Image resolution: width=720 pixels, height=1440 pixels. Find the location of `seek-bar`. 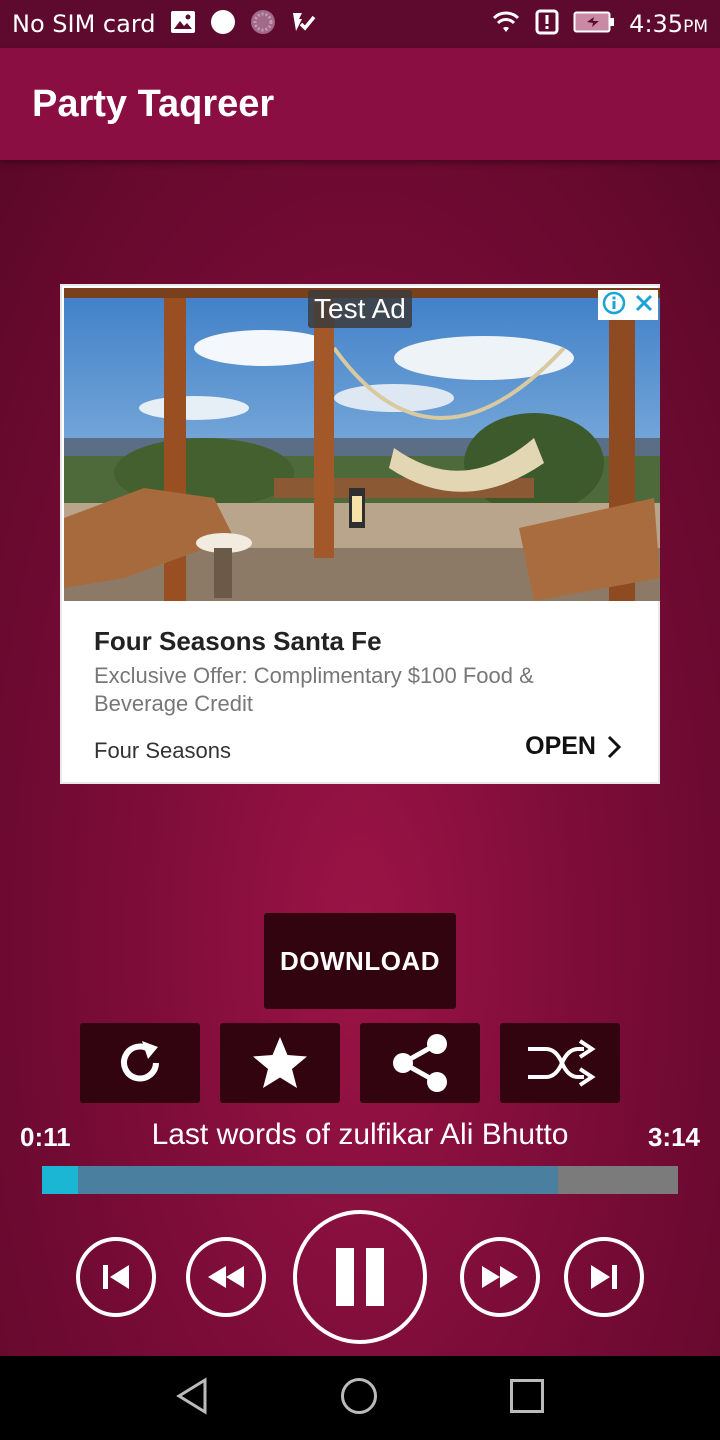

seek-bar is located at coordinates (360, 1180).